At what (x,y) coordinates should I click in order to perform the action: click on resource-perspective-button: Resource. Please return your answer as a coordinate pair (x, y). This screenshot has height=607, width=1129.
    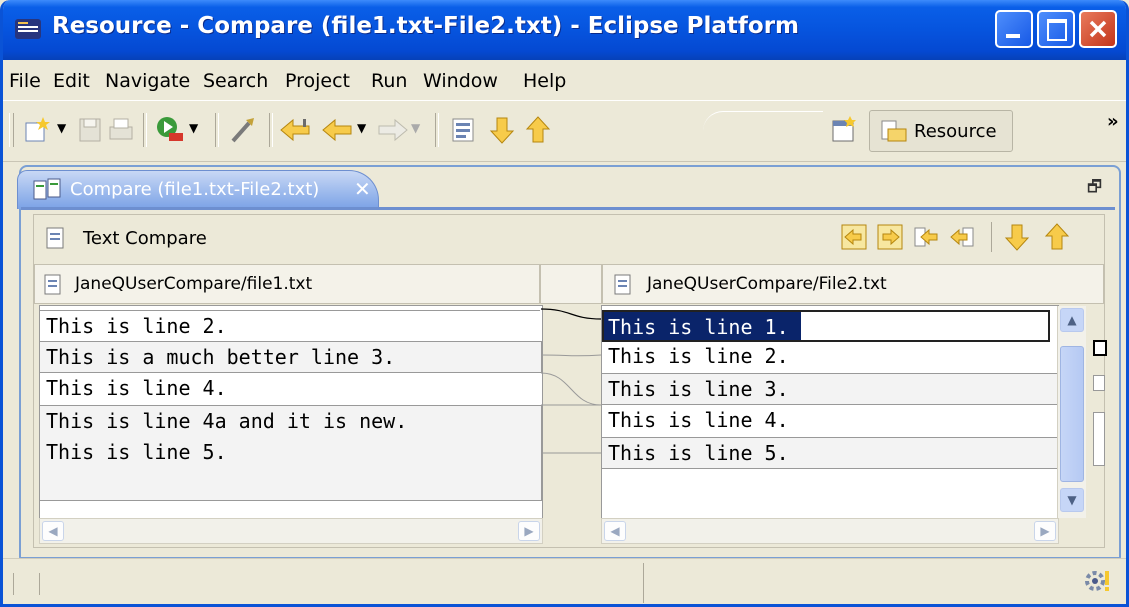
    Looking at the image, I should click on (941, 131).